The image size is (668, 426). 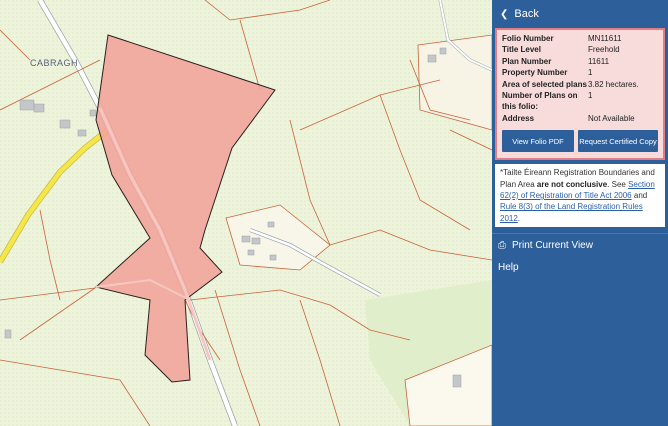 What do you see at coordinates (518, 118) in the screenshot?
I see `folio-row-key: Address` at bounding box center [518, 118].